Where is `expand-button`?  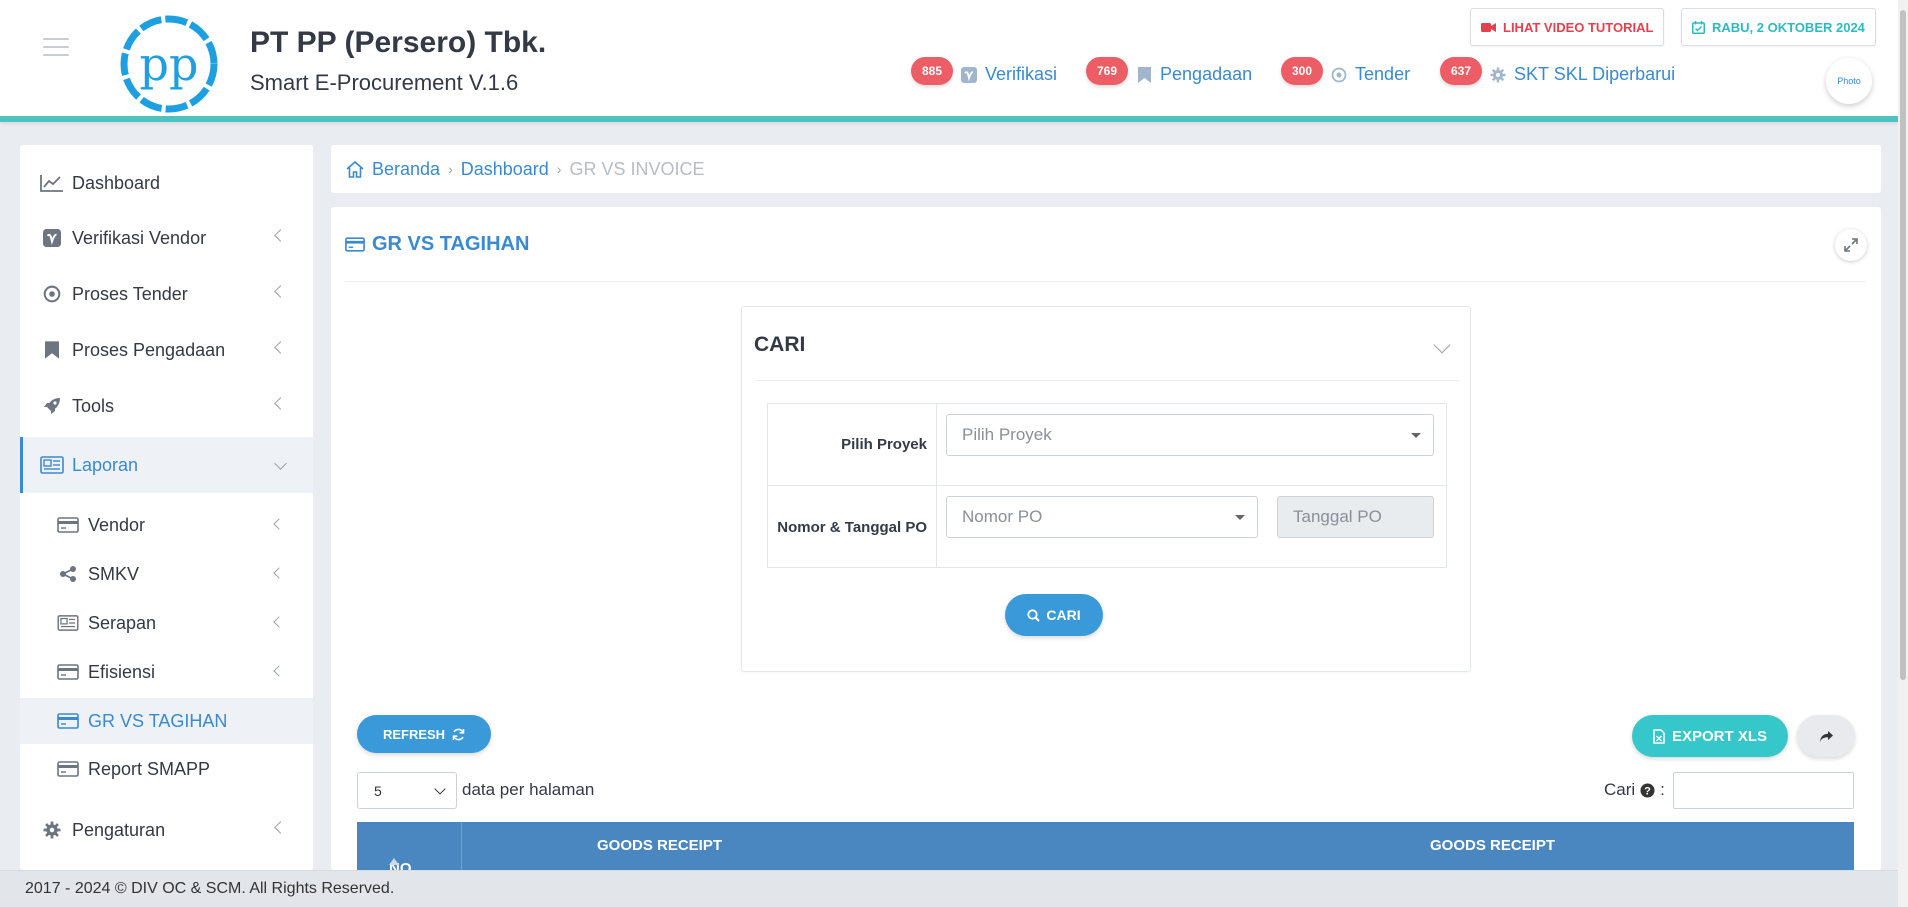
expand-button is located at coordinates (1851, 245).